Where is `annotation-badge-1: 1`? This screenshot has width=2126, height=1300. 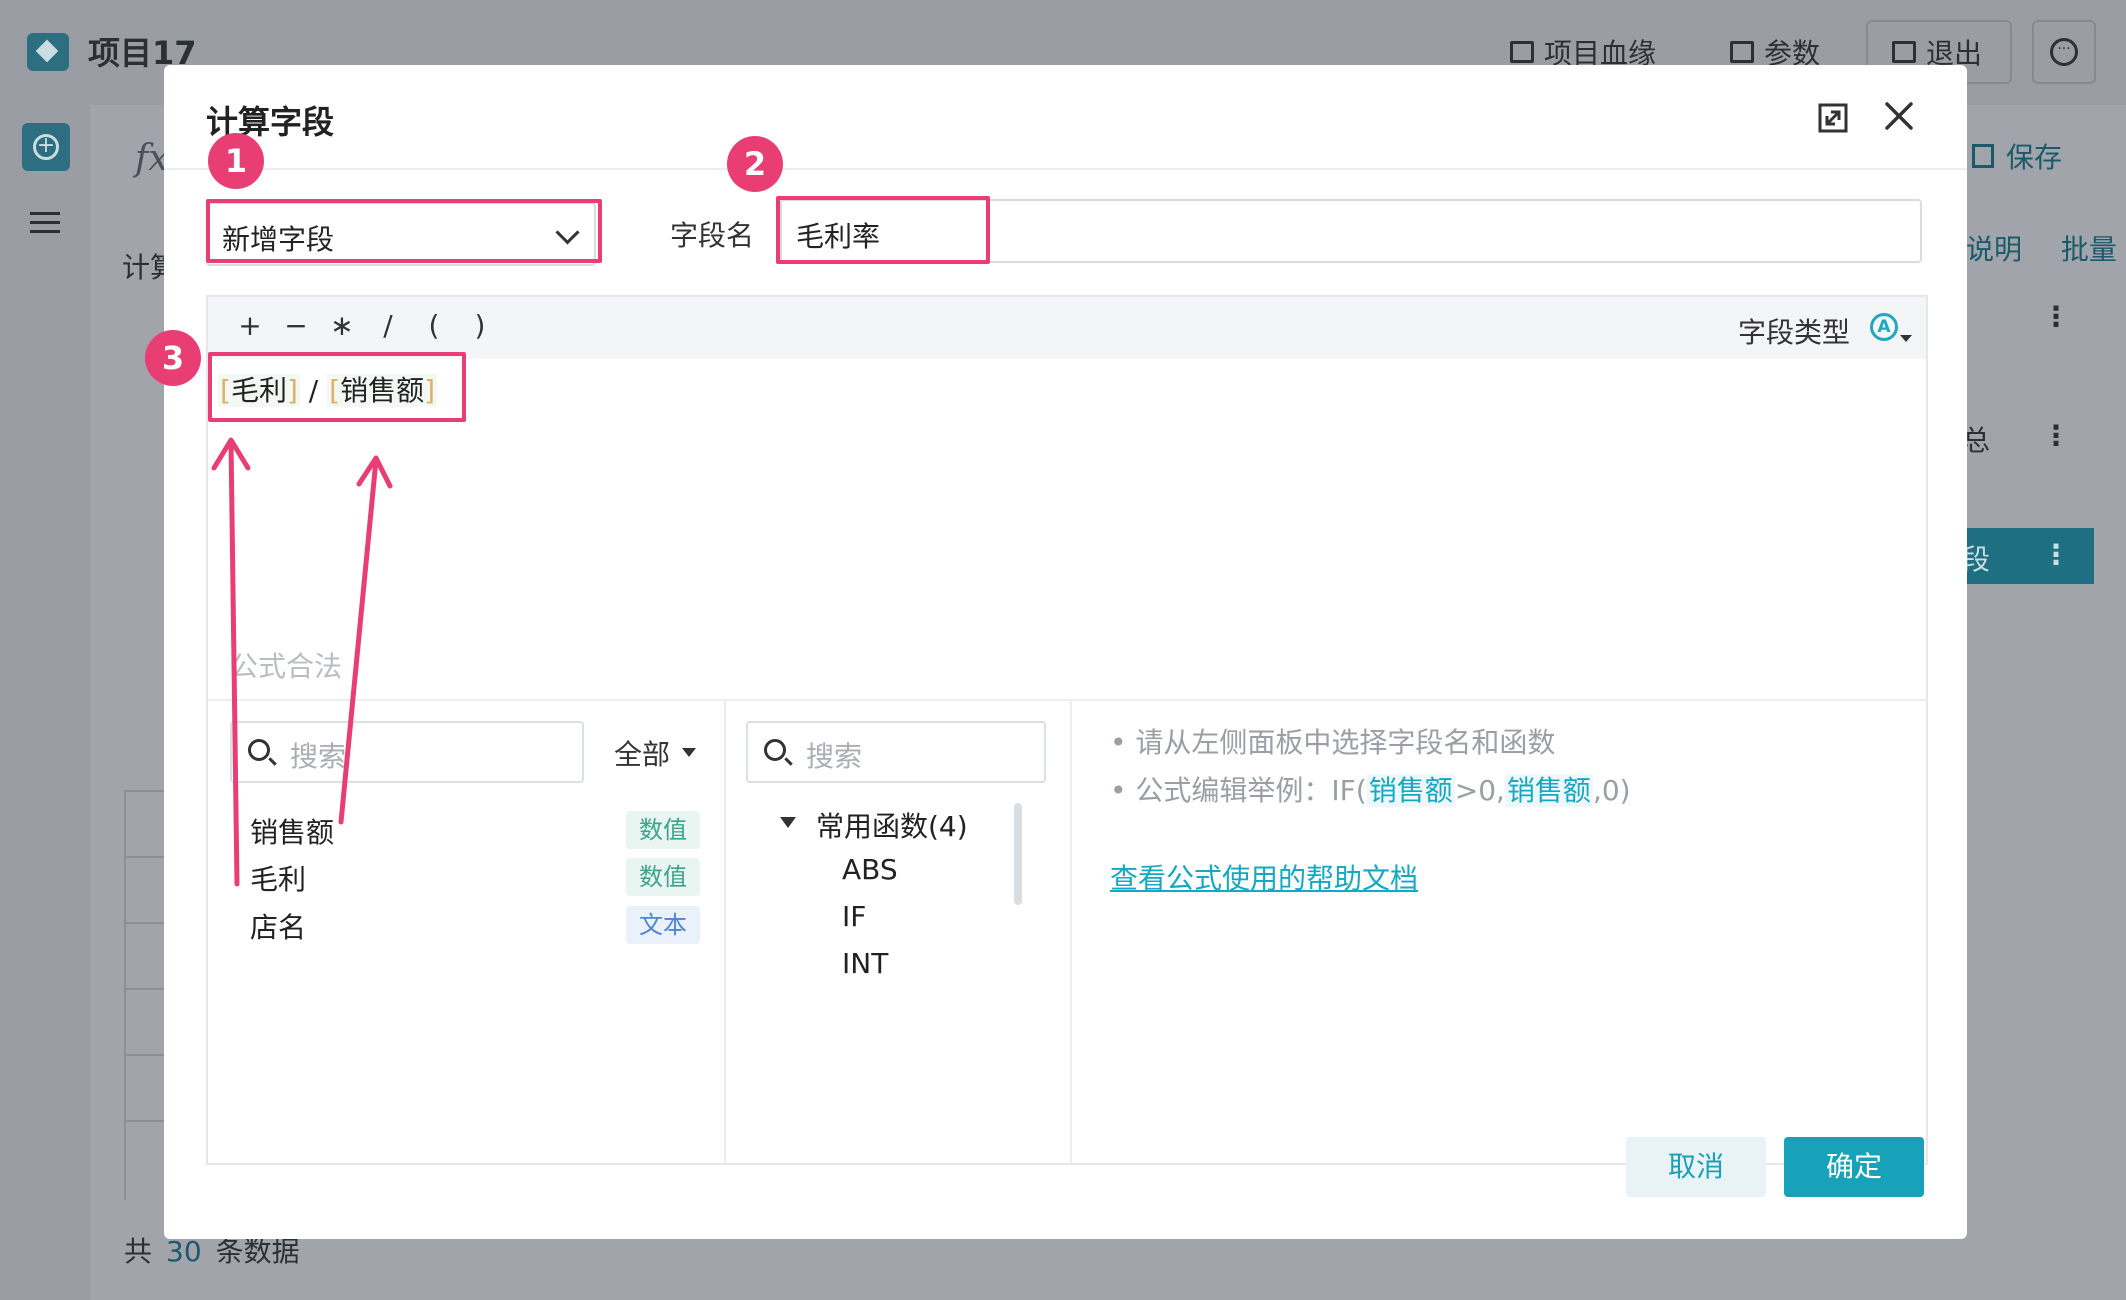 annotation-badge-1: 1 is located at coordinates (236, 161).